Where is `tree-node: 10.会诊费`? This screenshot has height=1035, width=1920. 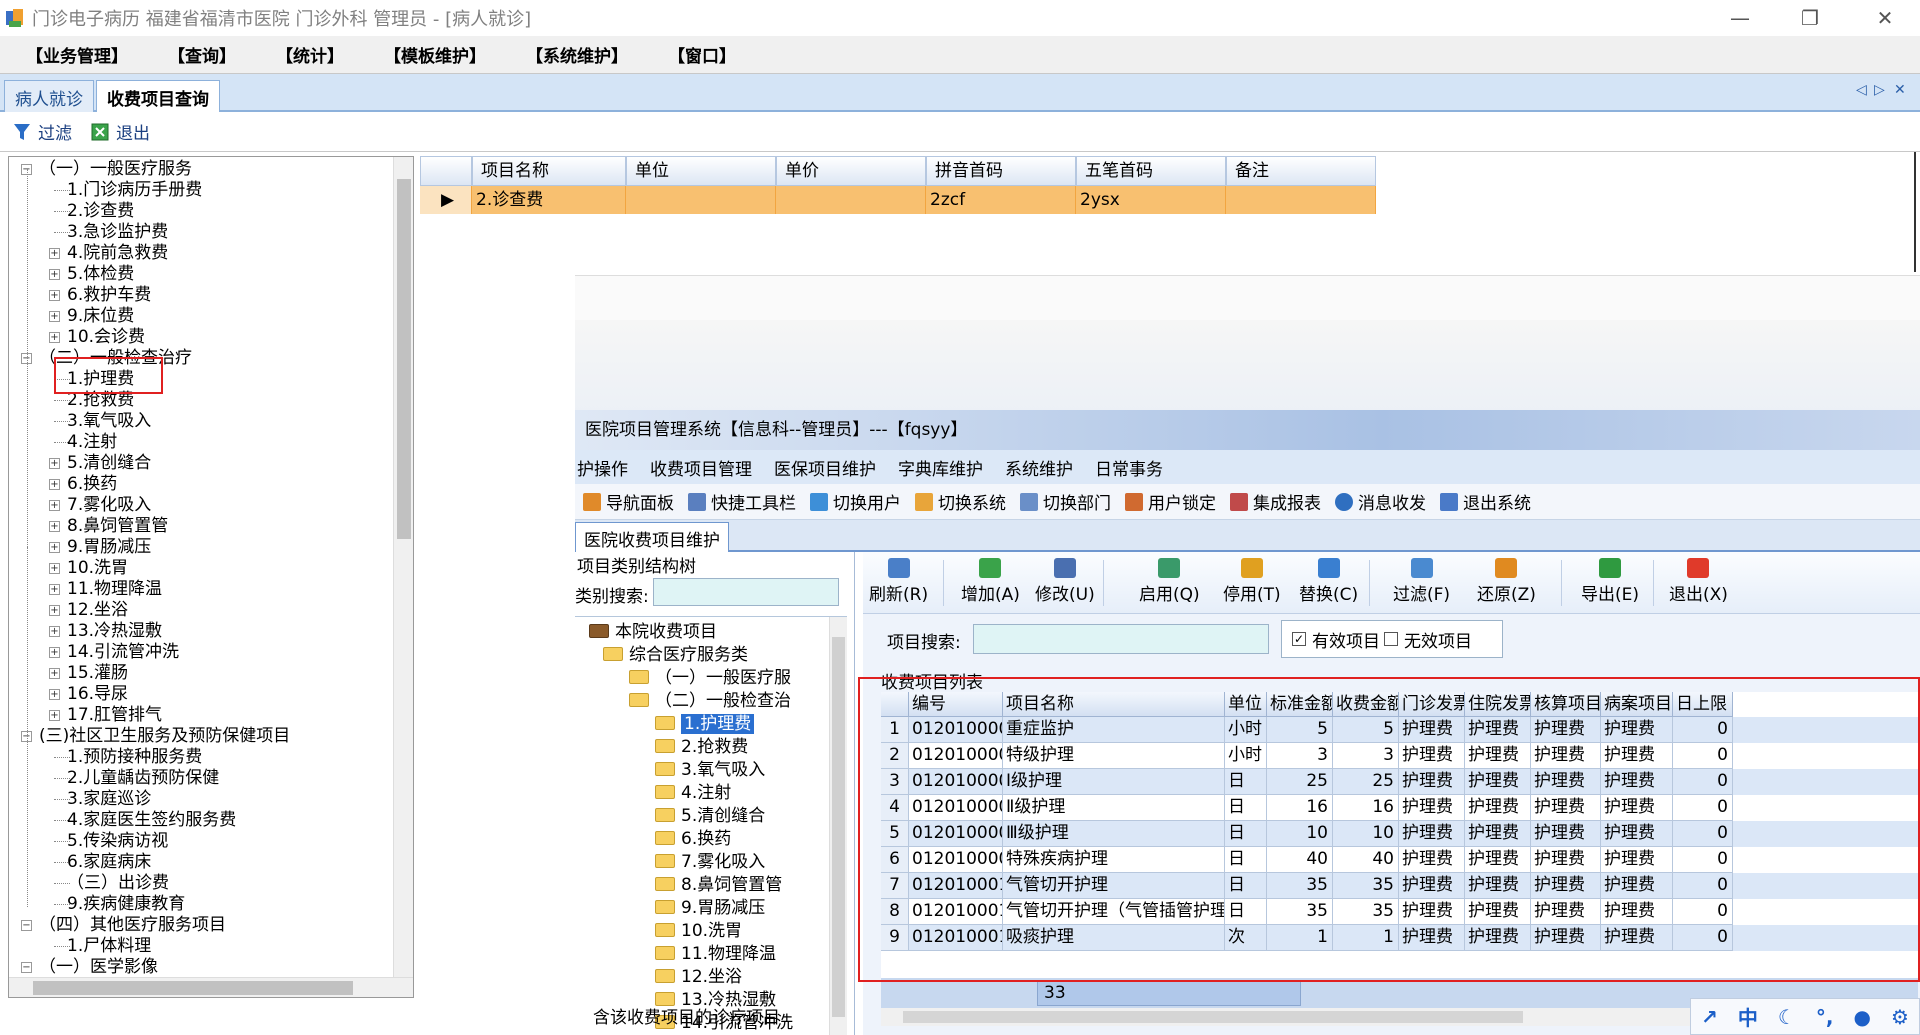 tree-node: 10.会诊费 is located at coordinates (106, 337).